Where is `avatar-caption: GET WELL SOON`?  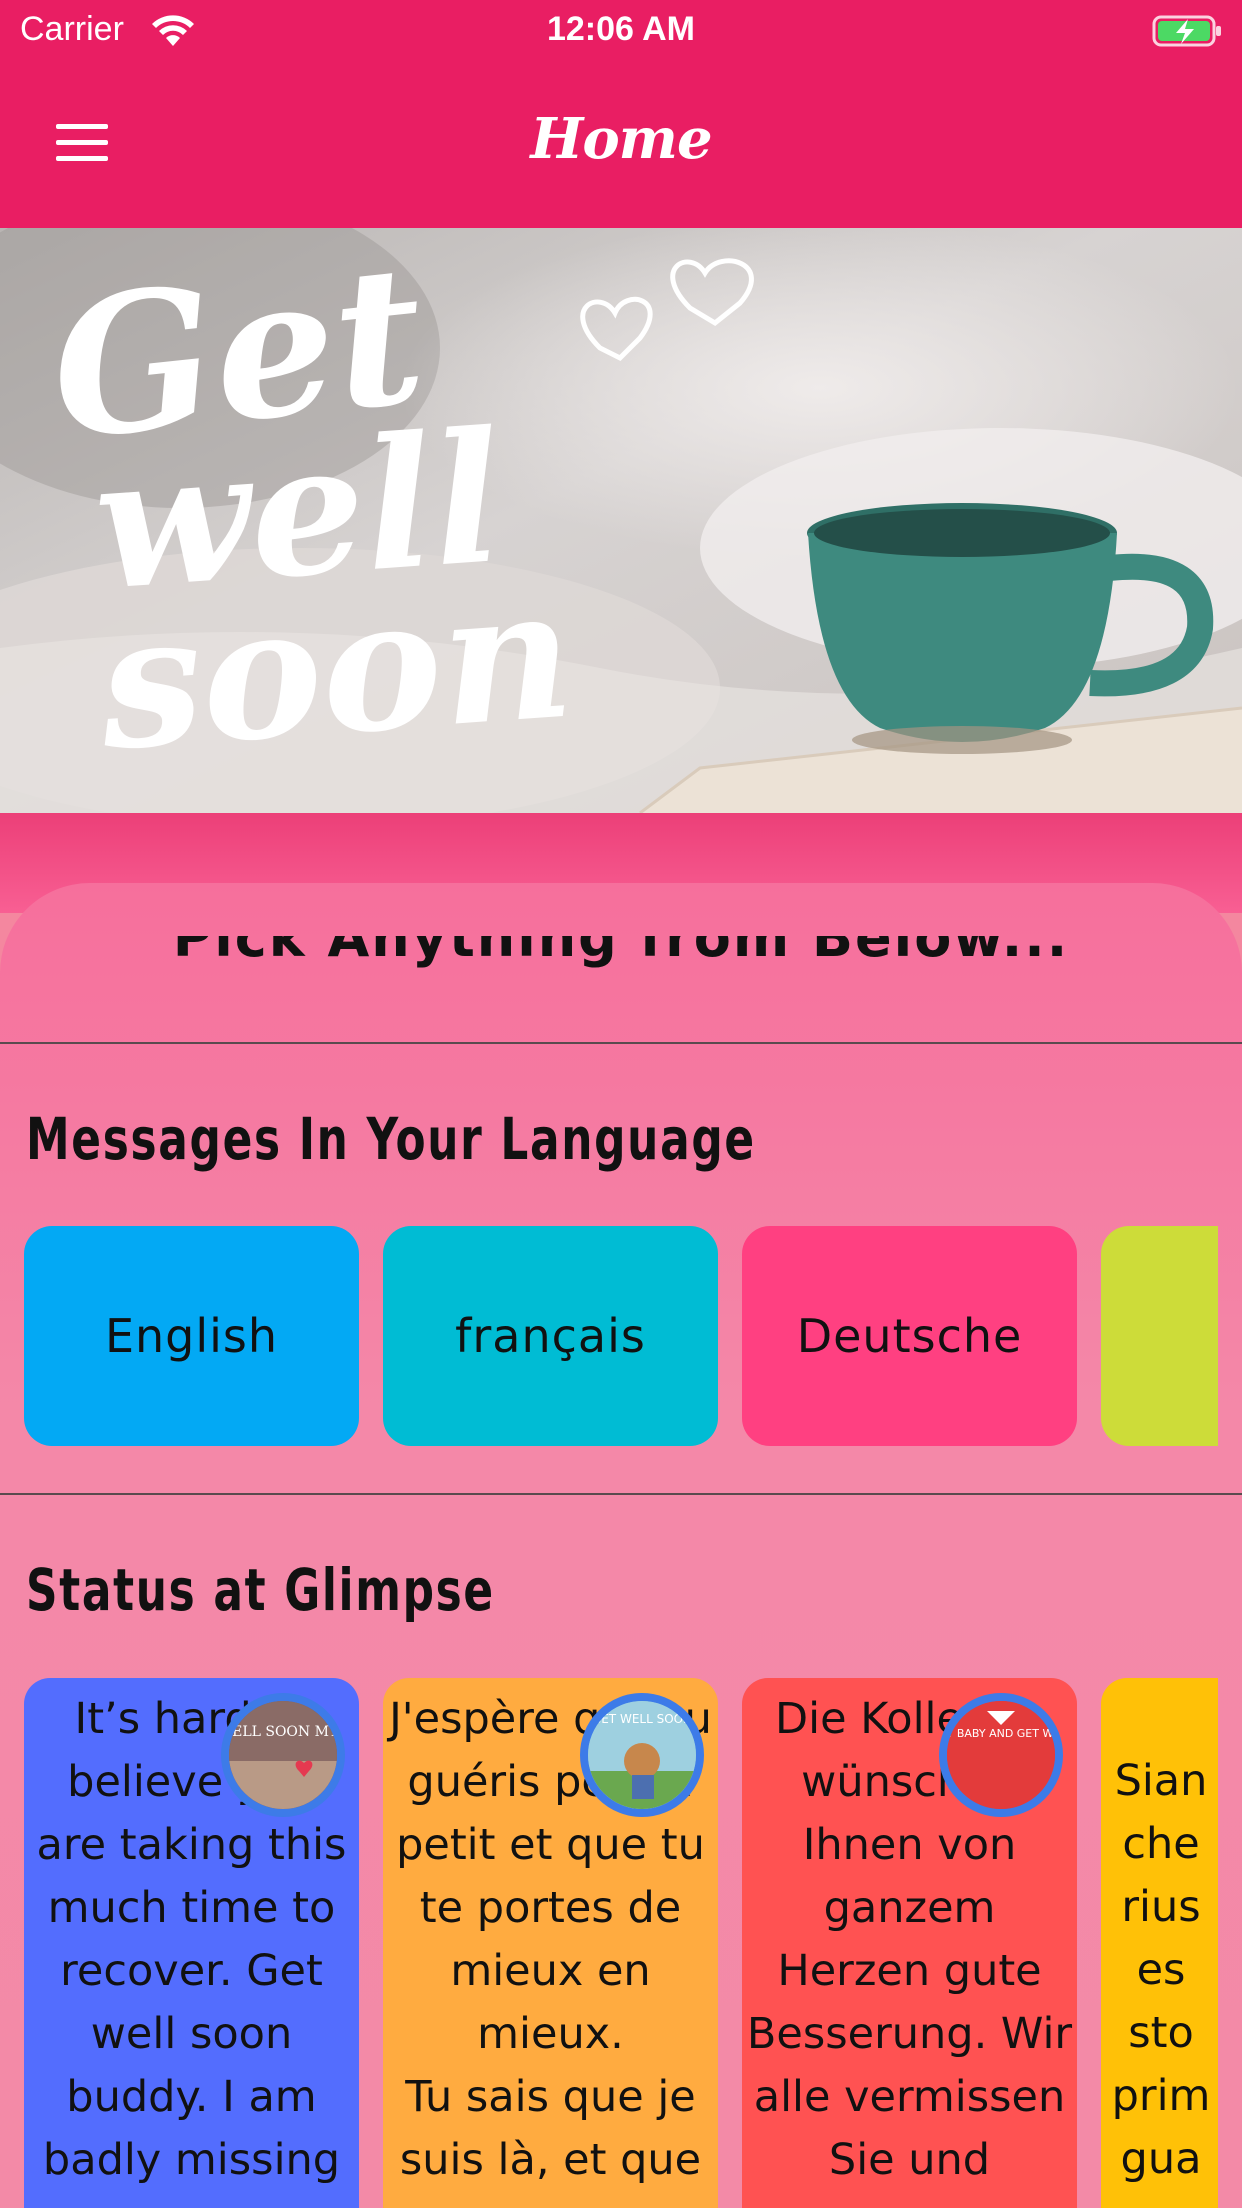 avatar-caption: GET WELL SOON is located at coordinates (642, 1719).